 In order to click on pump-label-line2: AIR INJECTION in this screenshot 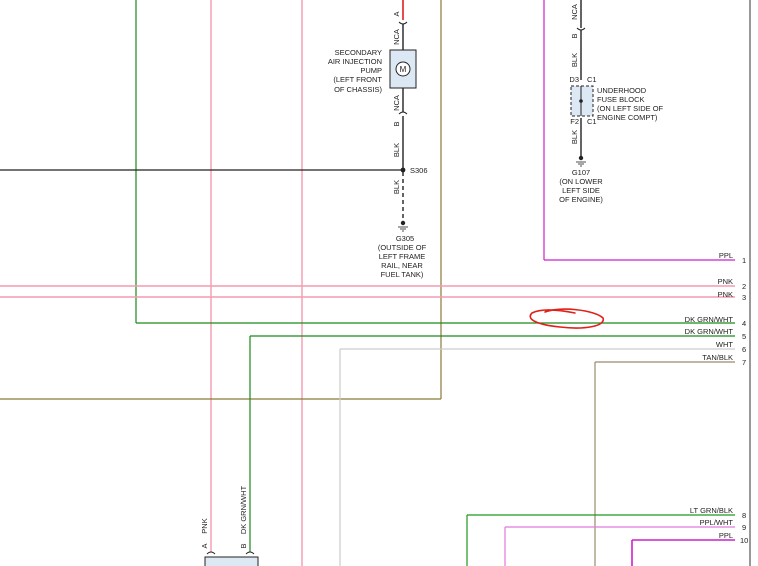, I will do `click(355, 61)`.